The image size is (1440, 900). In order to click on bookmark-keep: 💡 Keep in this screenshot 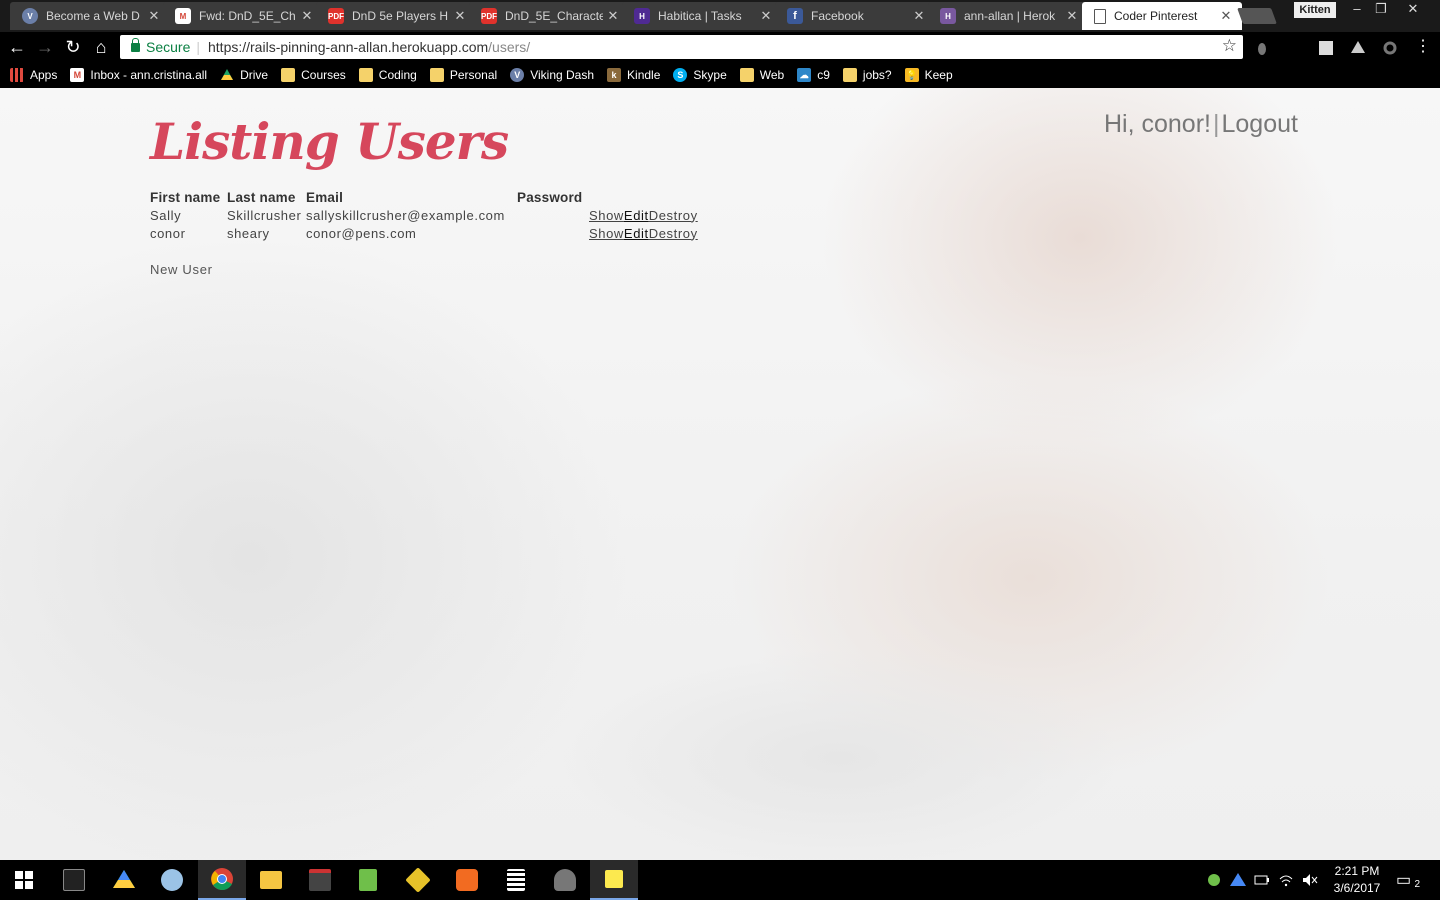, I will do `click(928, 75)`.